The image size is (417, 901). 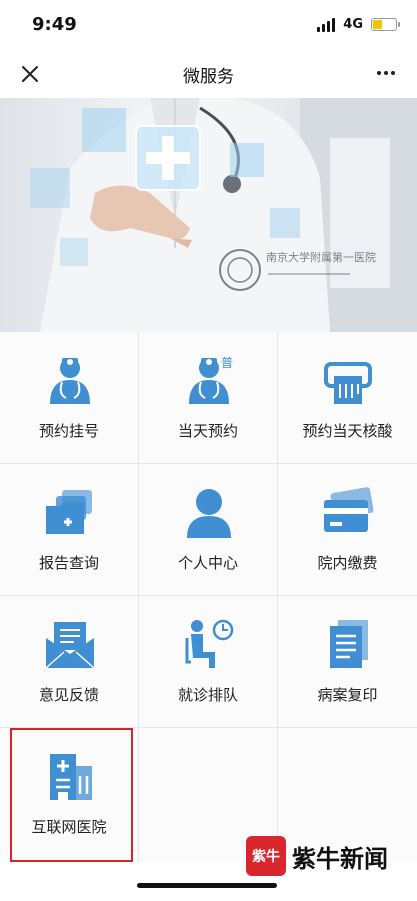 I want to click on menu-item-record-copy: 病案复印, so click(x=347, y=662).